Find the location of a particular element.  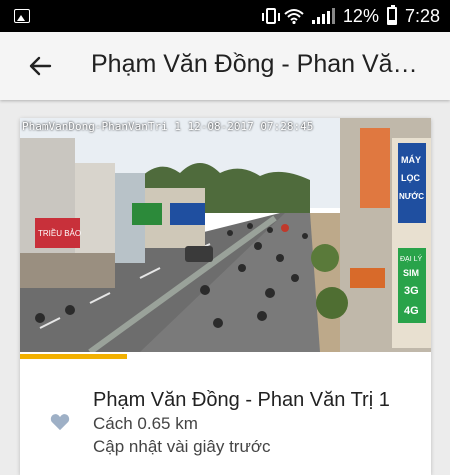

camera-name: Phạm Văn Đồng - Phan Văn Trị 1 is located at coordinates (241, 400).